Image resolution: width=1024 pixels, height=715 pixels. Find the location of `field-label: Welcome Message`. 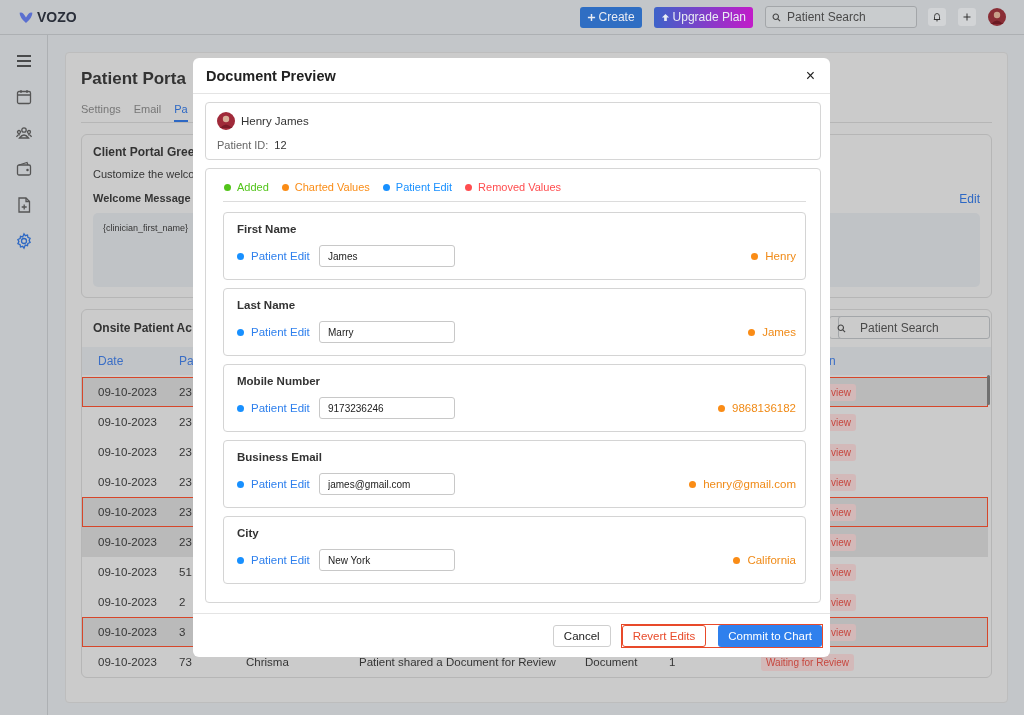

field-label: Welcome Message is located at coordinates (142, 199).